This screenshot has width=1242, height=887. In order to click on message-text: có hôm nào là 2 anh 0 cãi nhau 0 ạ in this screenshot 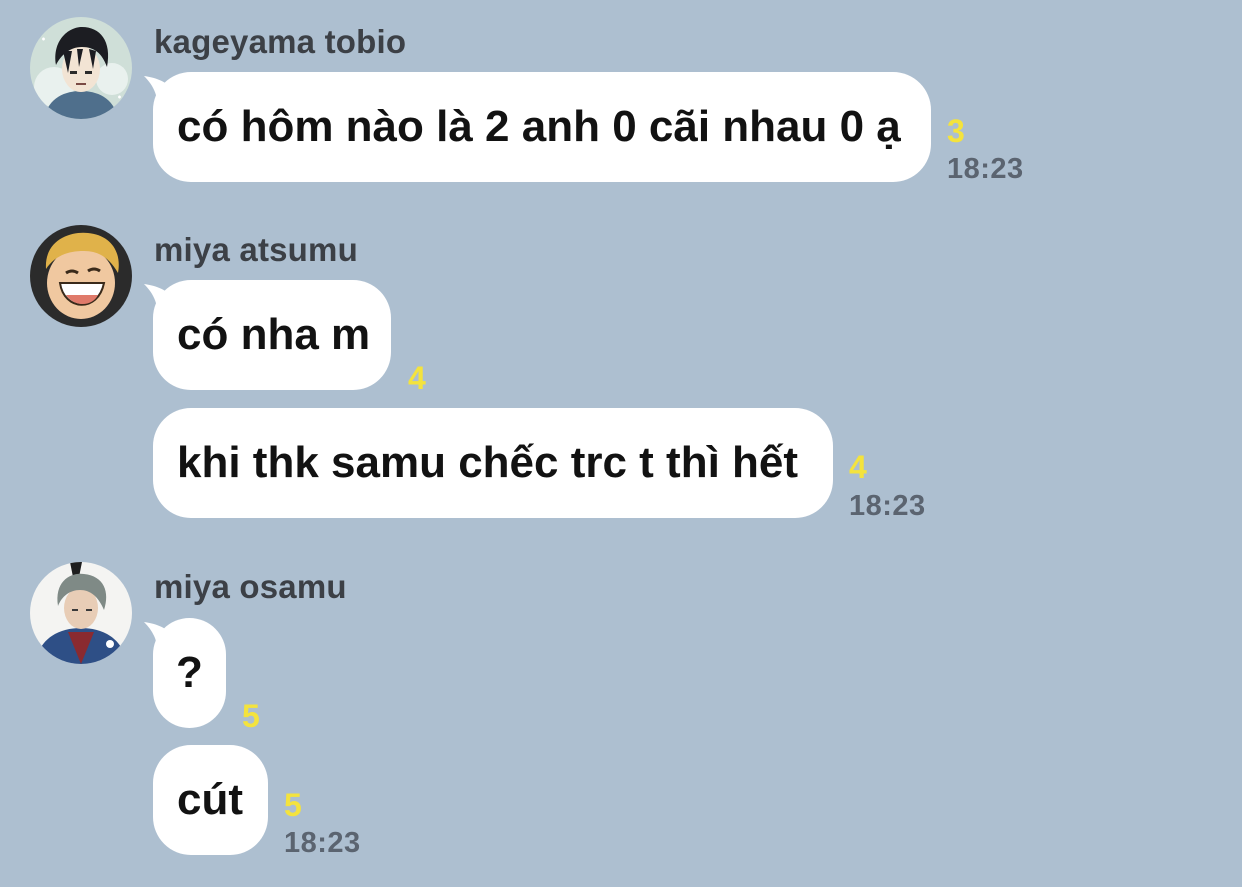, I will do `click(539, 126)`.